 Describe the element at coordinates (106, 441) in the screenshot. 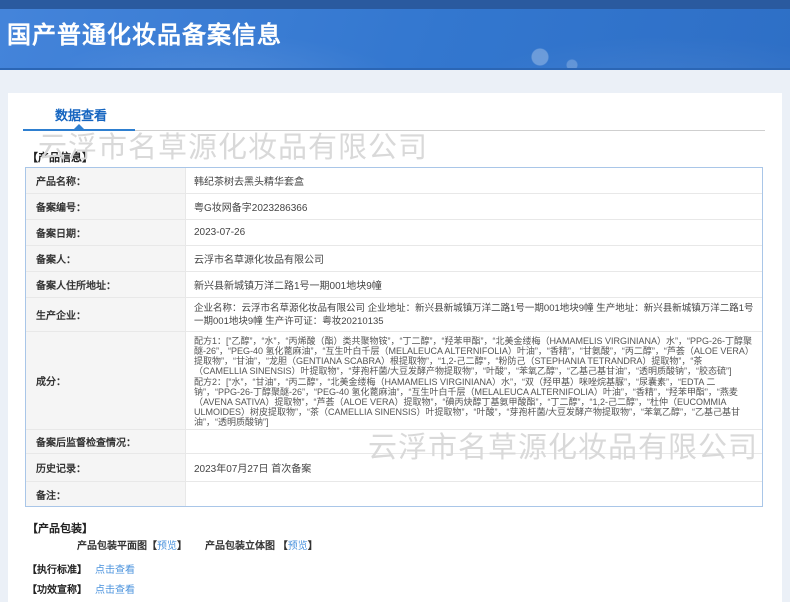

I see `row-label: 备案后监督检查情况：` at that location.